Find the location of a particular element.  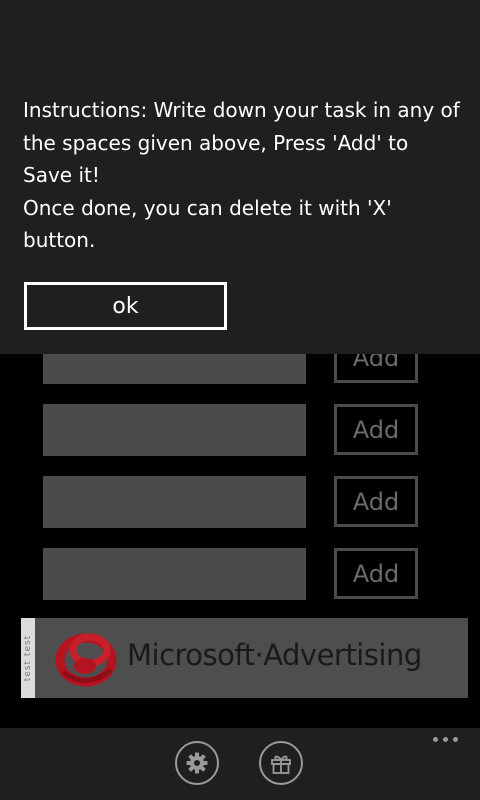

gear-icon is located at coordinates (197, 763).